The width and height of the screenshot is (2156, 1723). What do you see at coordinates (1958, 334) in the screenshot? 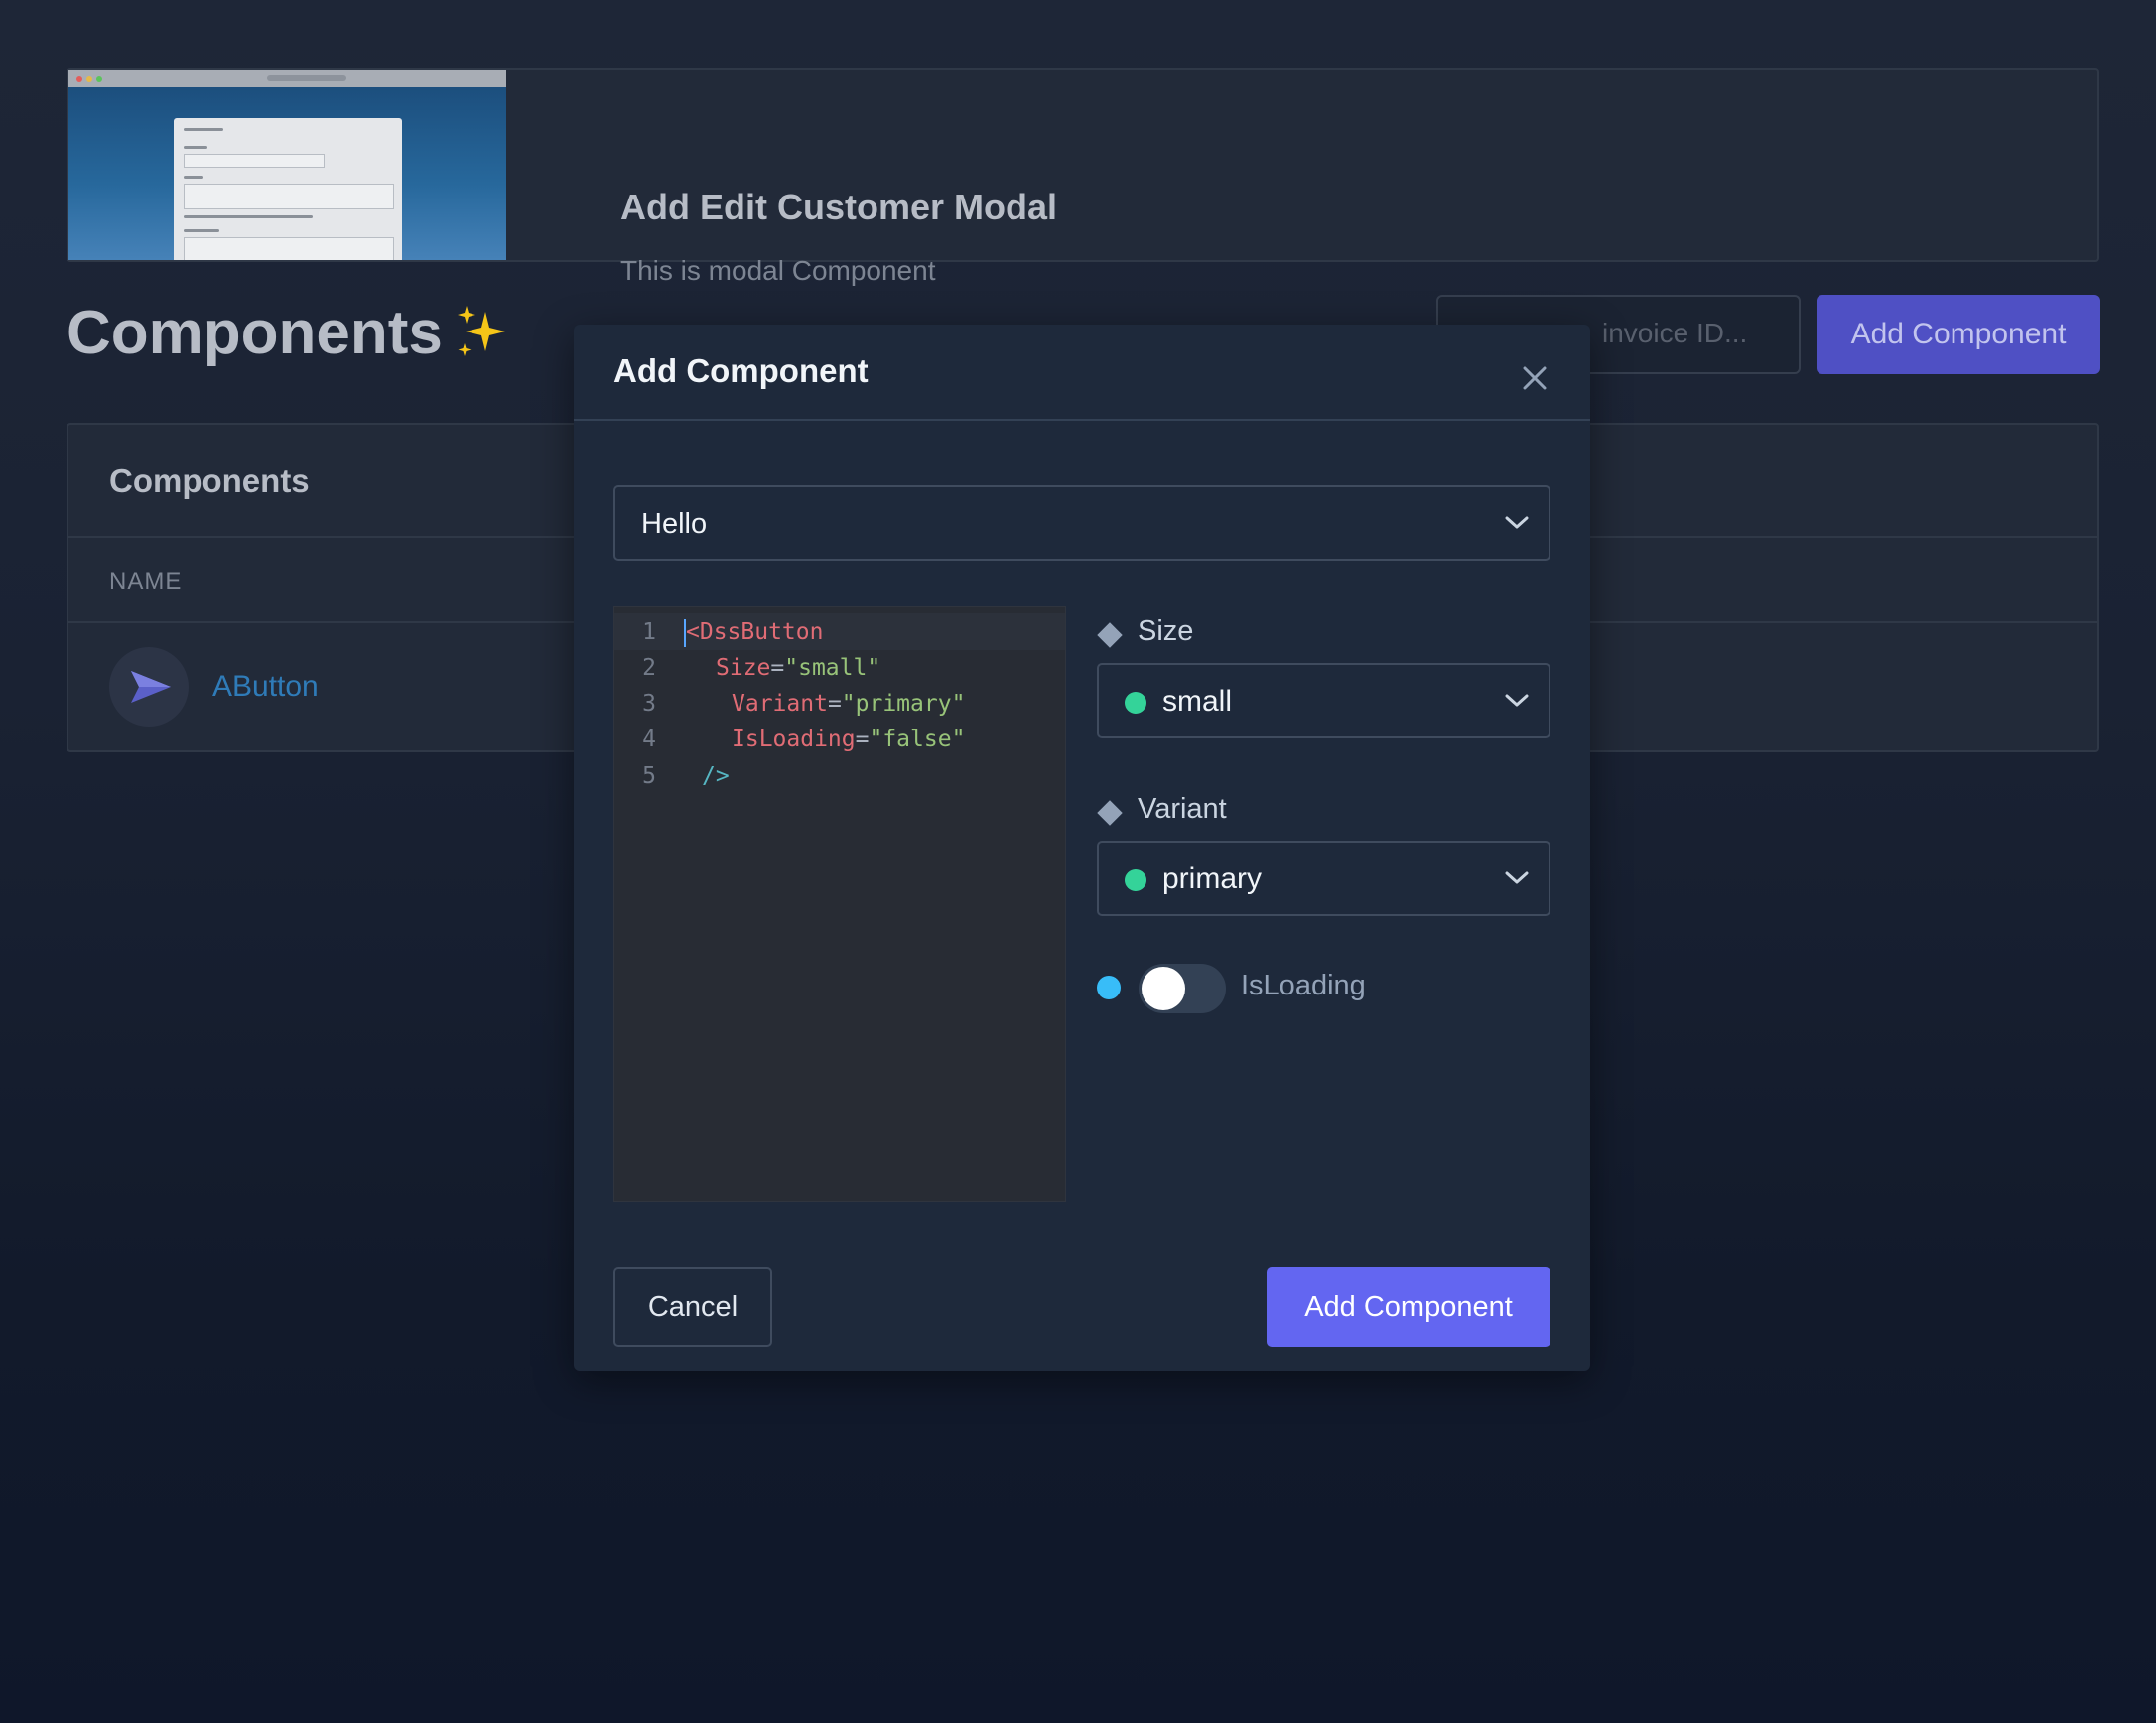
I see `add-component-button: Add Component` at bounding box center [1958, 334].